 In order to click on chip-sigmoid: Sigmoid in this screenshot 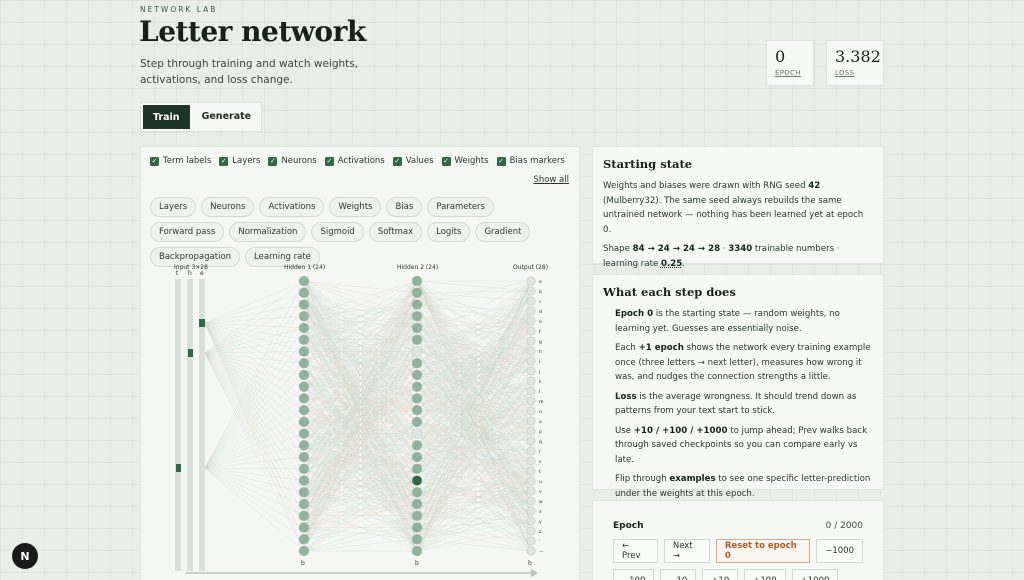, I will do `click(337, 232)`.